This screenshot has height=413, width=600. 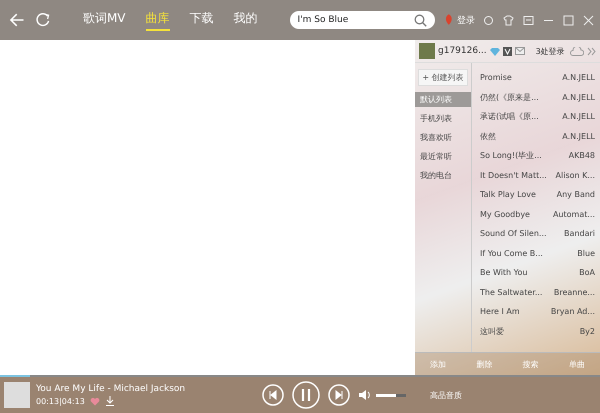 I want to click on refresh-icon, so click(x=43, y=20).